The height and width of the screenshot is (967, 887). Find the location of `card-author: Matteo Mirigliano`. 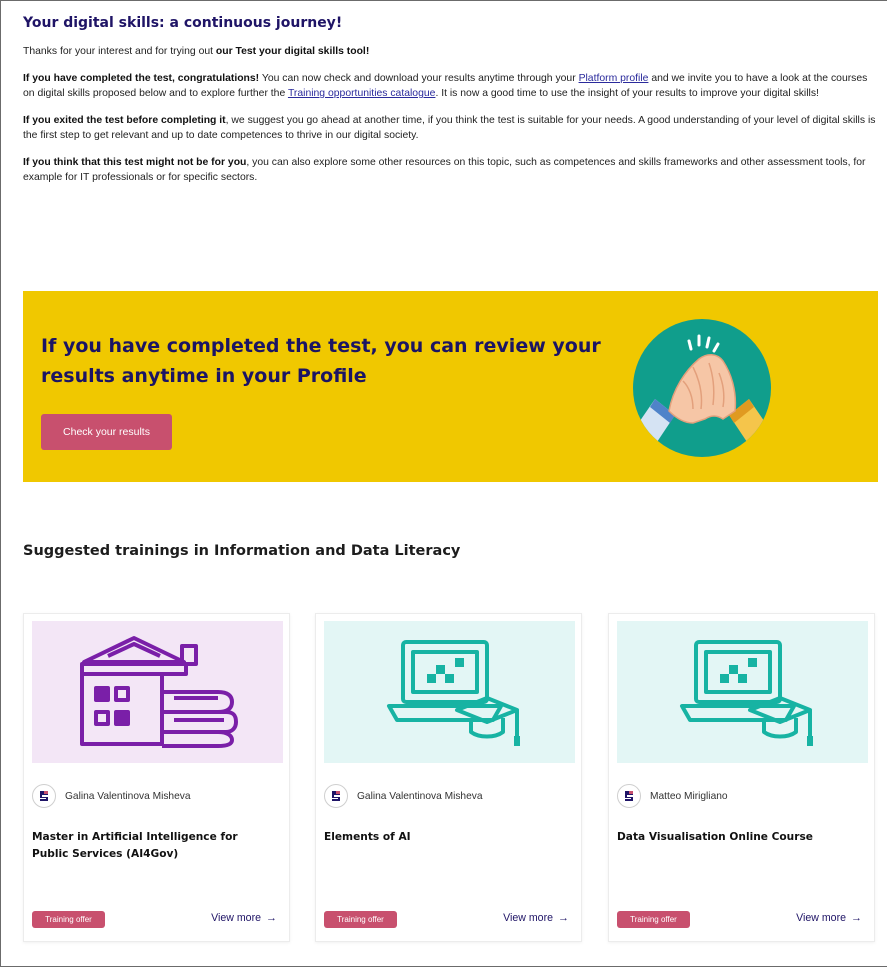

card-author: Matteo Mirigliano is located at coordinates (672, 796).